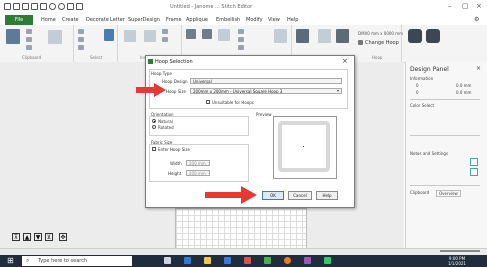  Describe the element at coordinates (49, 237) in the screenshot. I see `zoom-out-icon: ⊻` at that location.